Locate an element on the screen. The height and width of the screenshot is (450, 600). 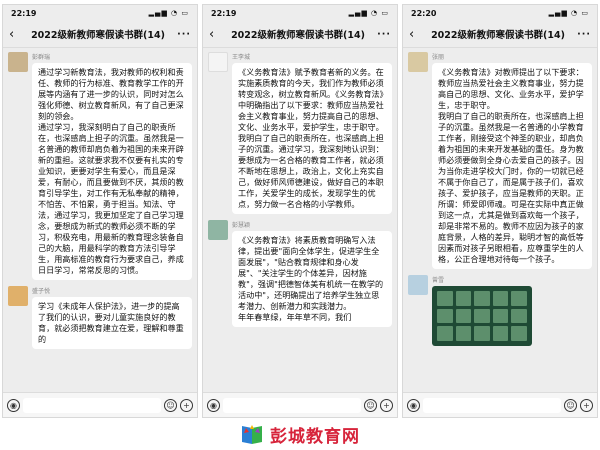
sender-name: 盛子悦 is located at coordinates (41, 291).